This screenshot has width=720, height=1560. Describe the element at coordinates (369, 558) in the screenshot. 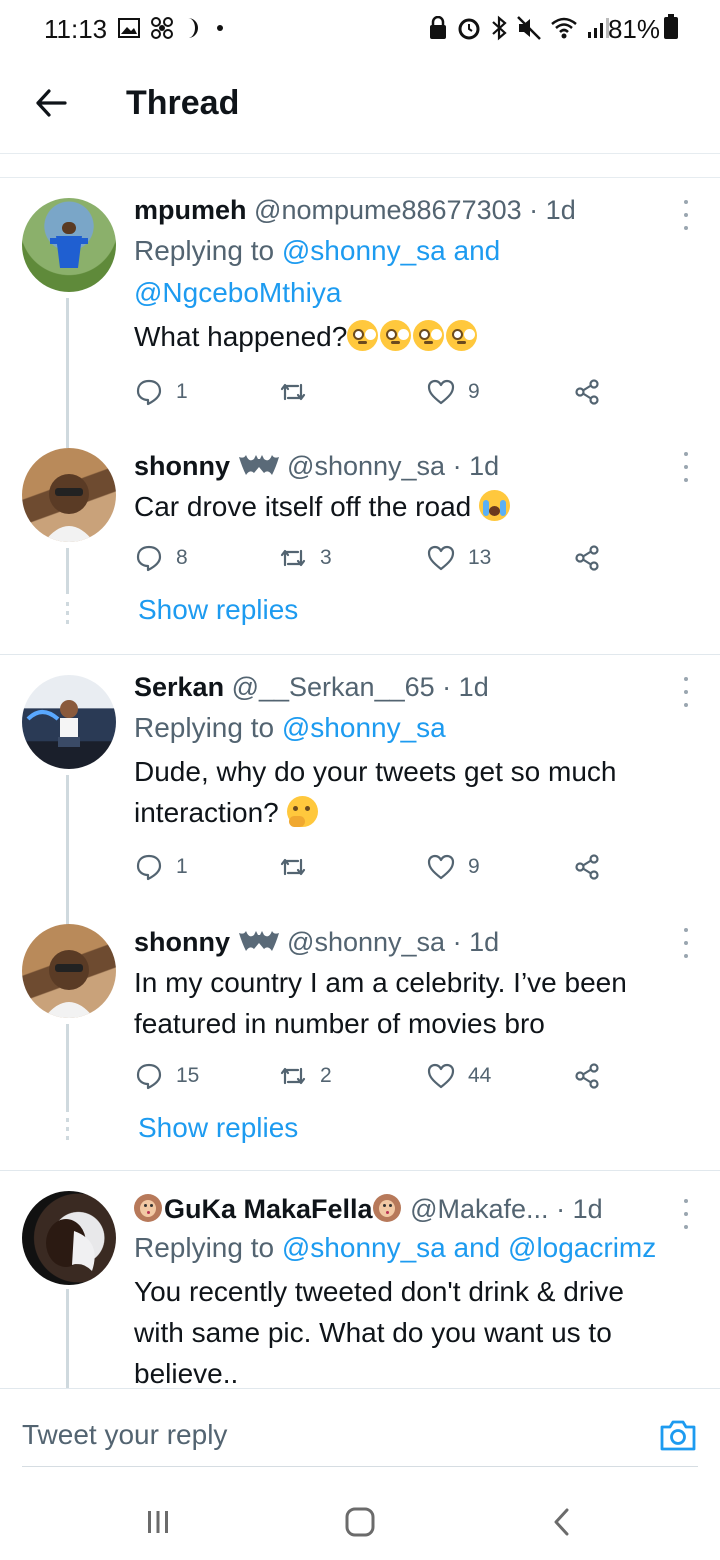

I see `tweet-actions: 8 3 13` at that location.